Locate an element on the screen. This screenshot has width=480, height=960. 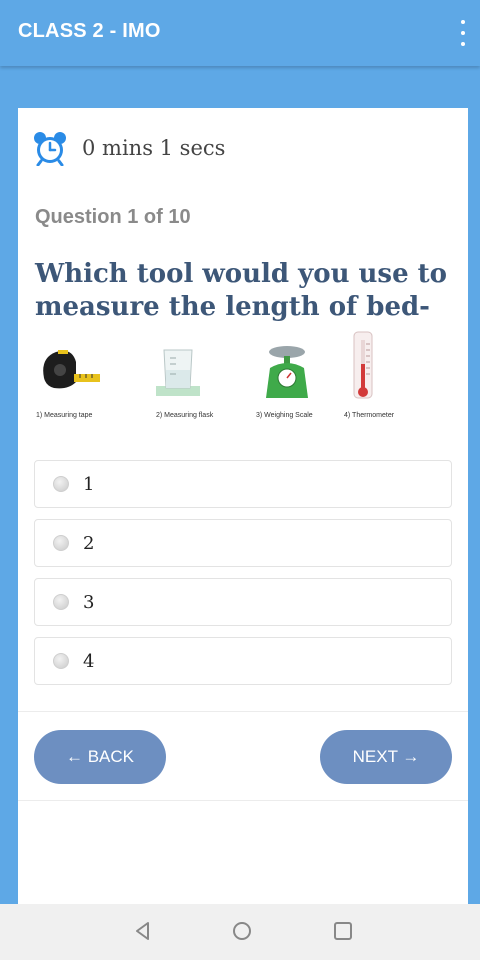
alarm-clock-icon is located at coordinates (50, 149).